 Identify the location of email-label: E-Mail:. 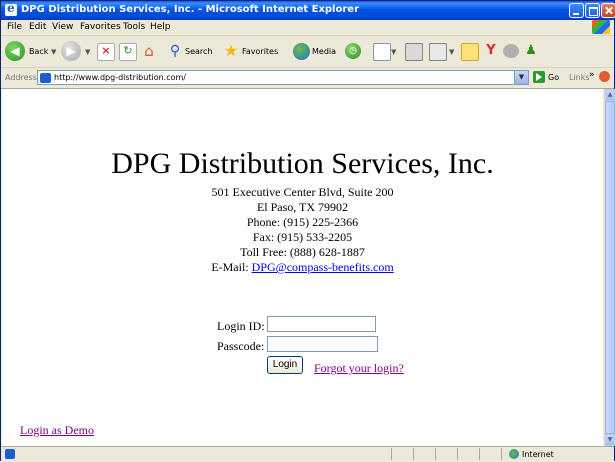
(230, 267).